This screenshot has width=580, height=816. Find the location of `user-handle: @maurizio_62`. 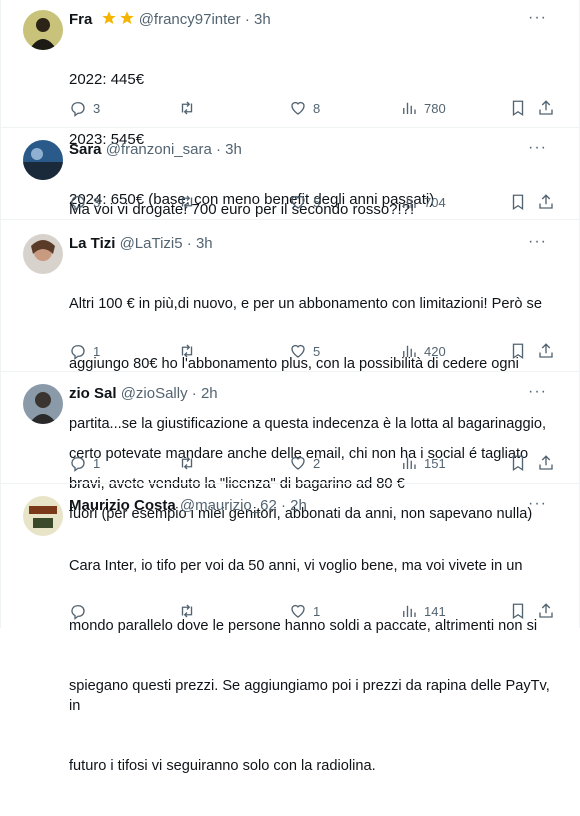

user-handle: @maurizio_62 is located at coordinates (228, 505).